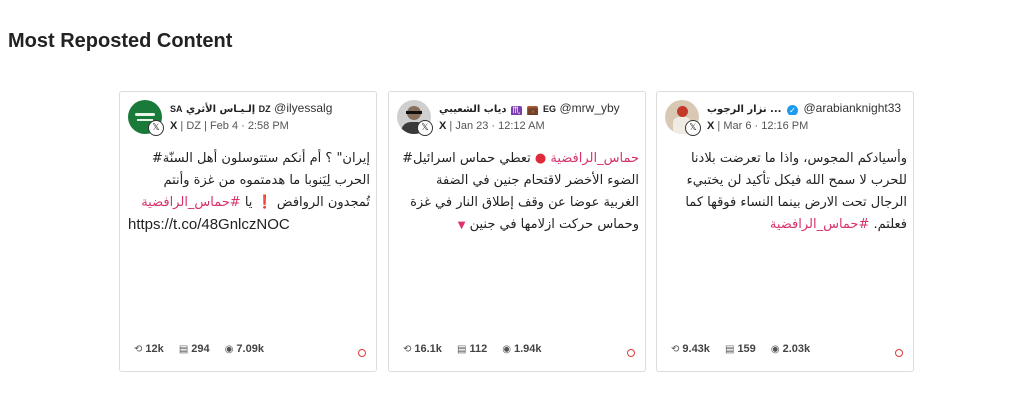 This screenshot has width=1035, height=408. I want to click on text-line: وأسيادكم المجوس، واذا ما تعرضت بلادنا, so click(798, 158).